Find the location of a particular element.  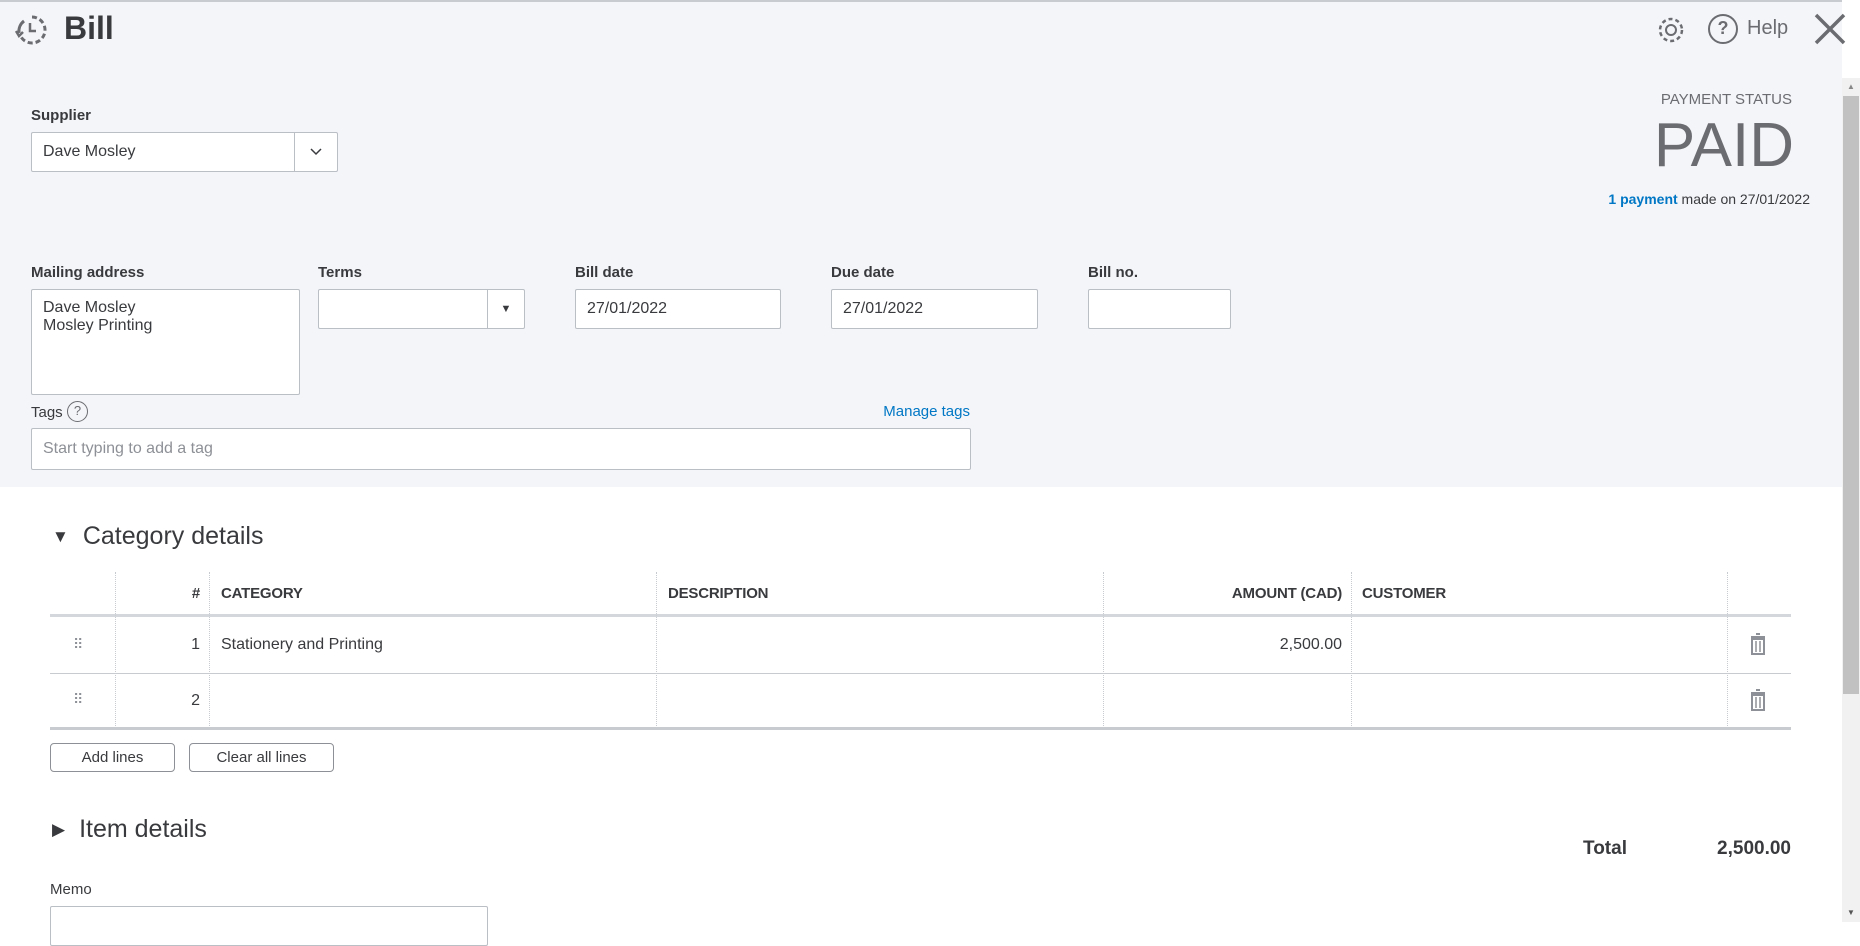

address-line-1: Dave Mosley is located at coordinates (89, 307).